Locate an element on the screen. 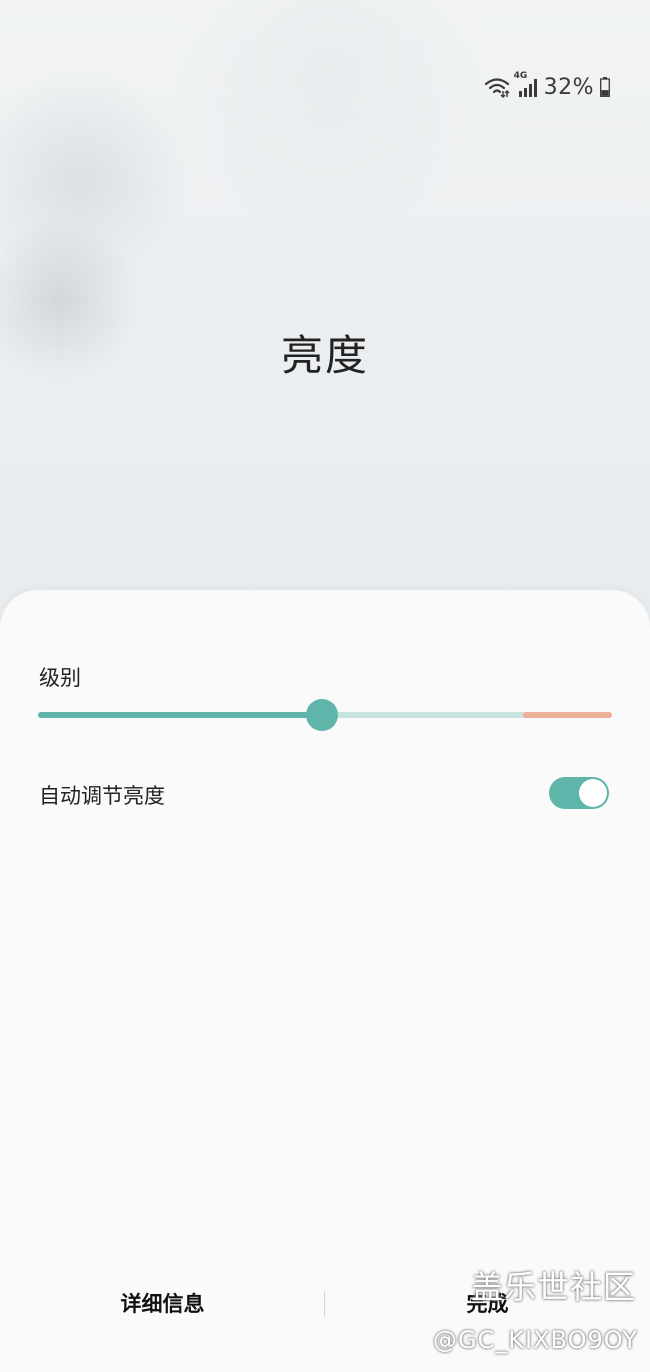 This screenshot has height=1372, width=650. watermark-handle: @GC_KIXBO9OY is located at coordinates (535, 1340).